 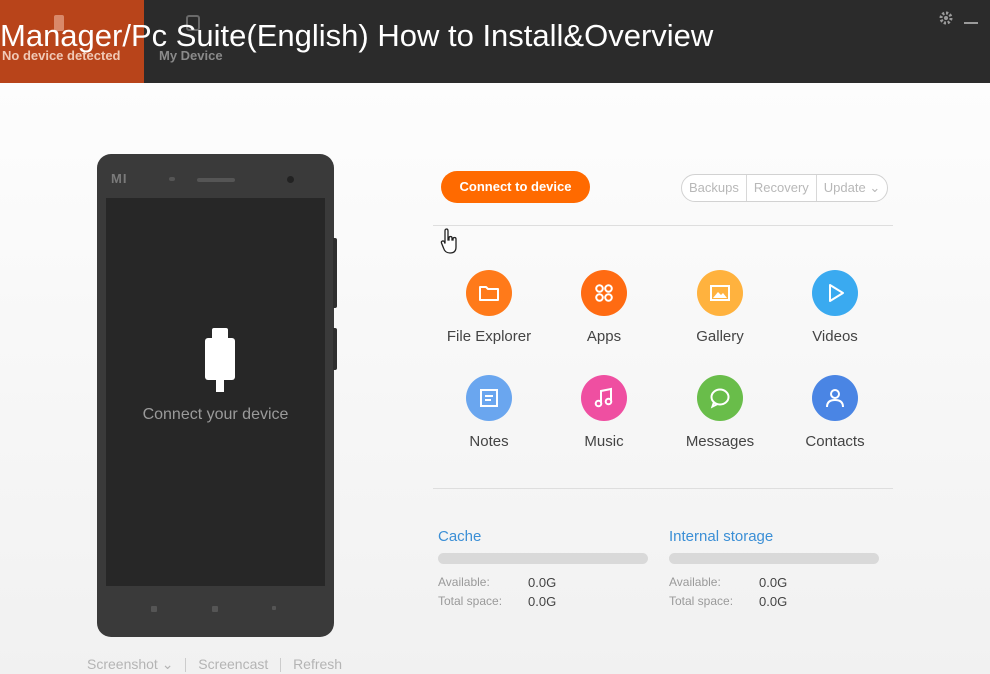 I want to click on apps-tile: Apps, so click(x=604, y=307).